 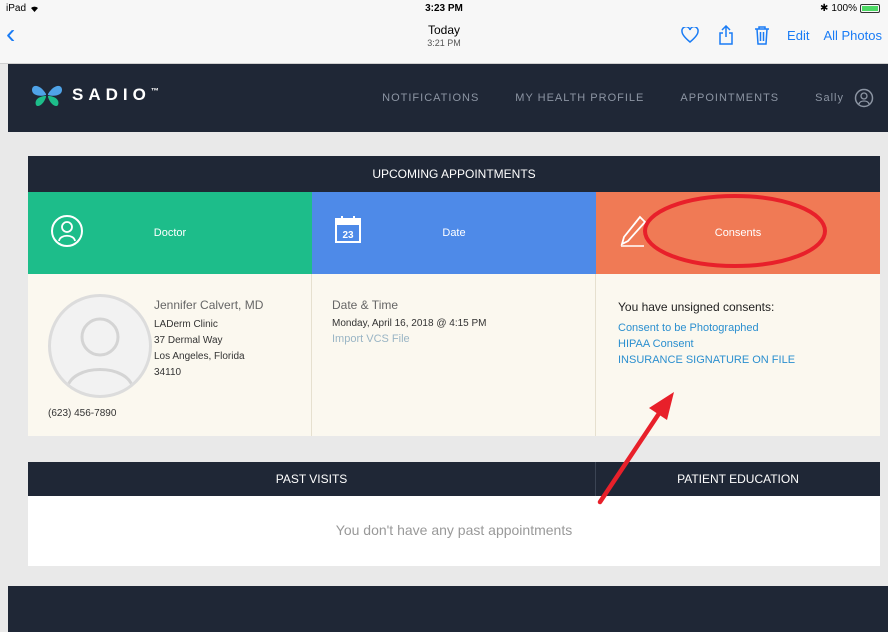 I want to click on tile-date-label: Date, so click(x=454, y=233).